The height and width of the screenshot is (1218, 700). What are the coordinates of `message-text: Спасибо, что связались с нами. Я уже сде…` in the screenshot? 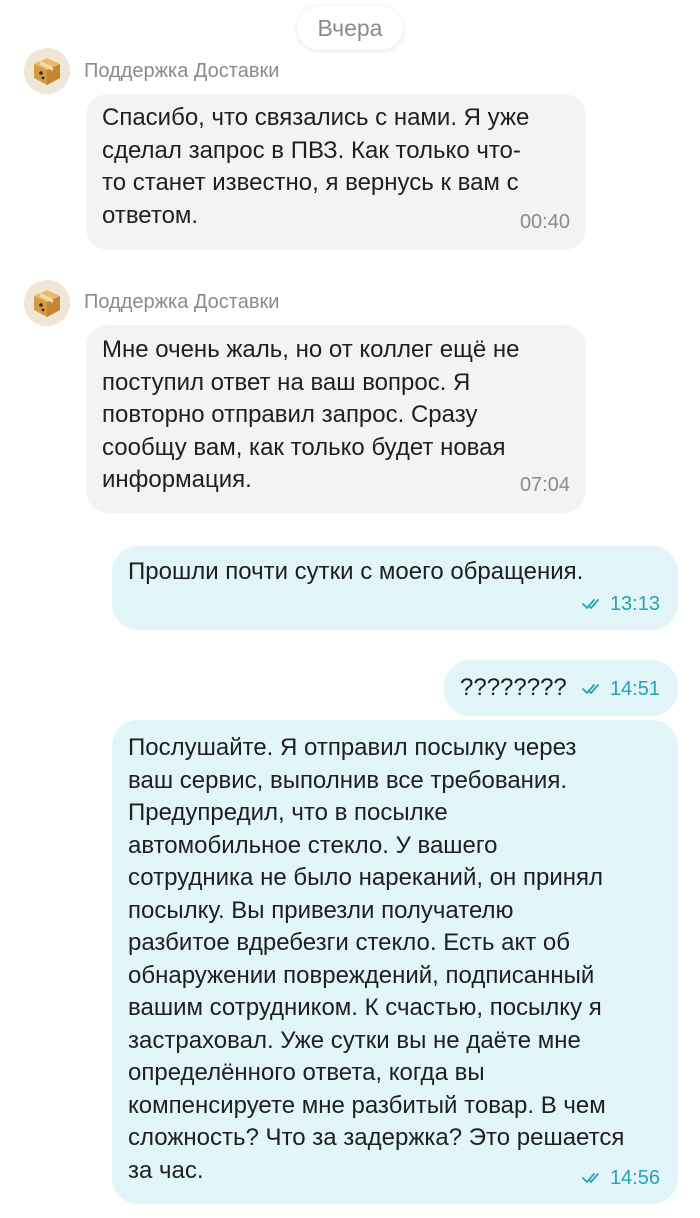 It's located at (316, 166).